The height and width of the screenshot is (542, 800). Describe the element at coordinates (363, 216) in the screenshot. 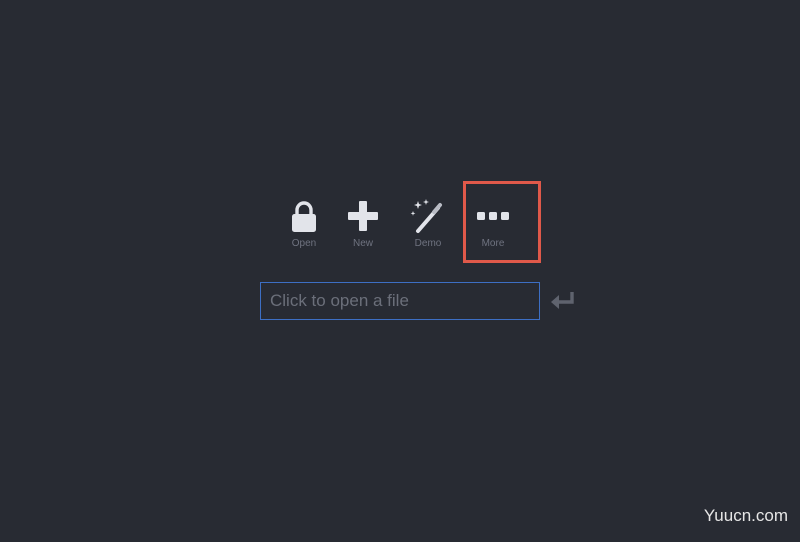

I see `plus-icon` at that location.